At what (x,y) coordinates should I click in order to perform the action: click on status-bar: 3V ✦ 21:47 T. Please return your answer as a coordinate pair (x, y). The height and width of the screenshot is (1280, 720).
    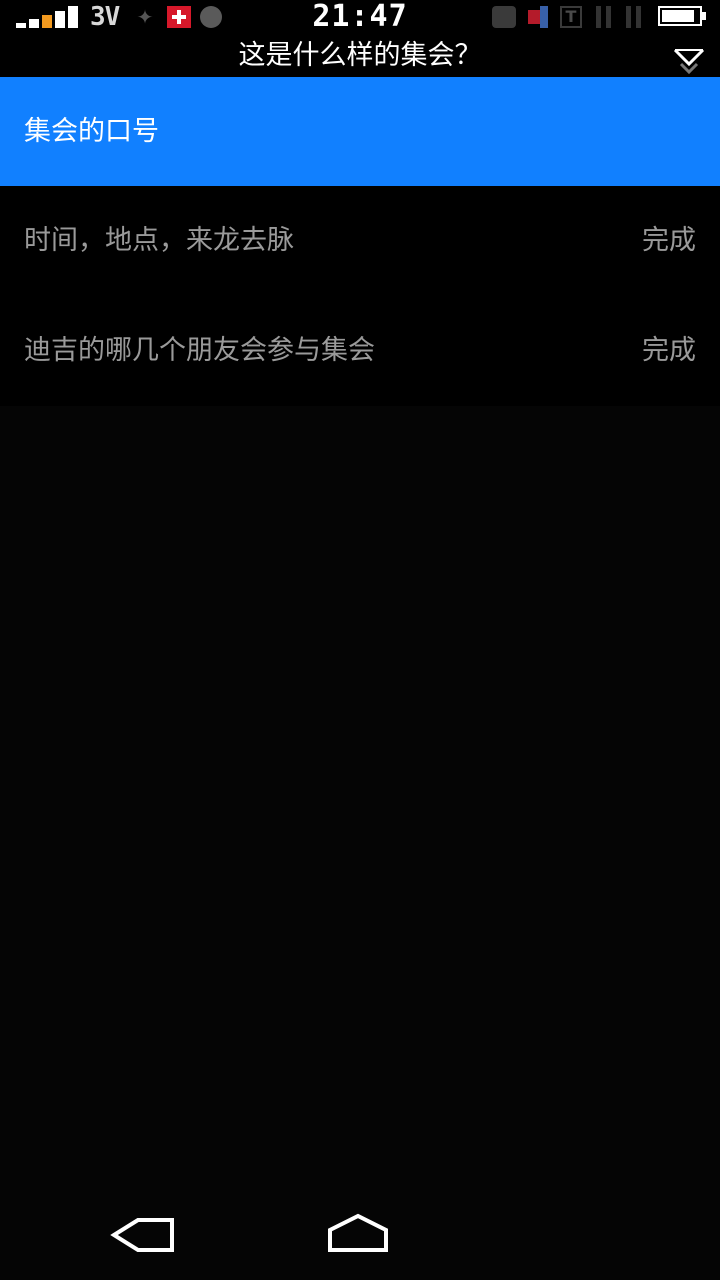
    Looking at the image, I should click on (360, 17).